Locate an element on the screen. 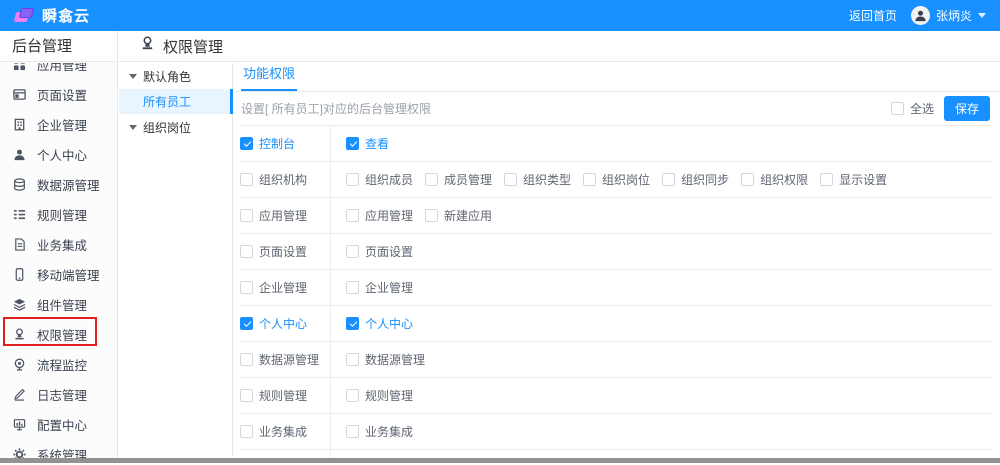 The height and width of the screenshot is (465, 1000). checkbox-label: 显示设置 is located at coordinates (863, 180).